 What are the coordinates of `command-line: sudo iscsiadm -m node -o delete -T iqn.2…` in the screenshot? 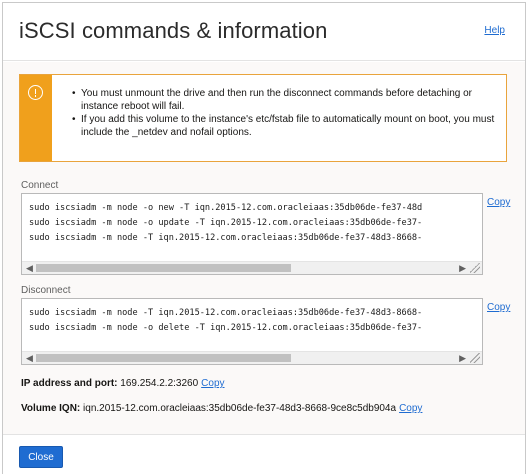 It's located at (226, 328).